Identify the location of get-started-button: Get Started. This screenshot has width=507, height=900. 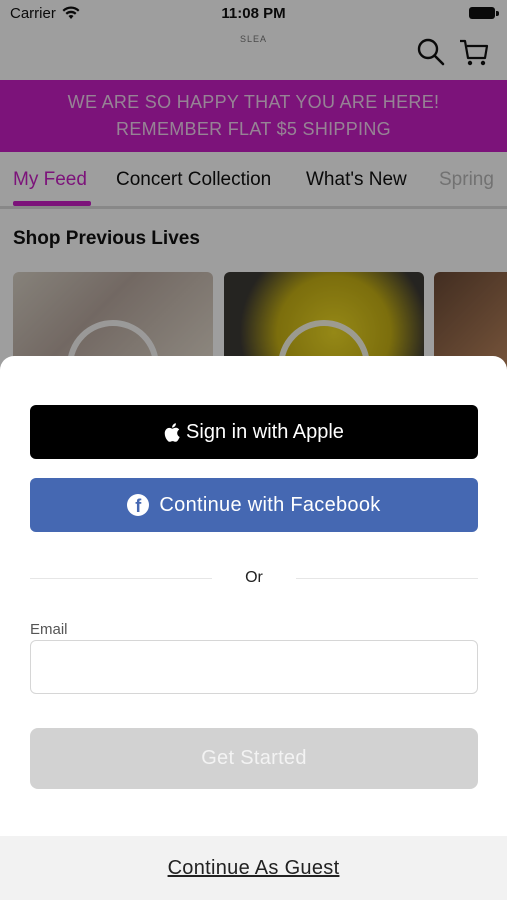
(254, 758).